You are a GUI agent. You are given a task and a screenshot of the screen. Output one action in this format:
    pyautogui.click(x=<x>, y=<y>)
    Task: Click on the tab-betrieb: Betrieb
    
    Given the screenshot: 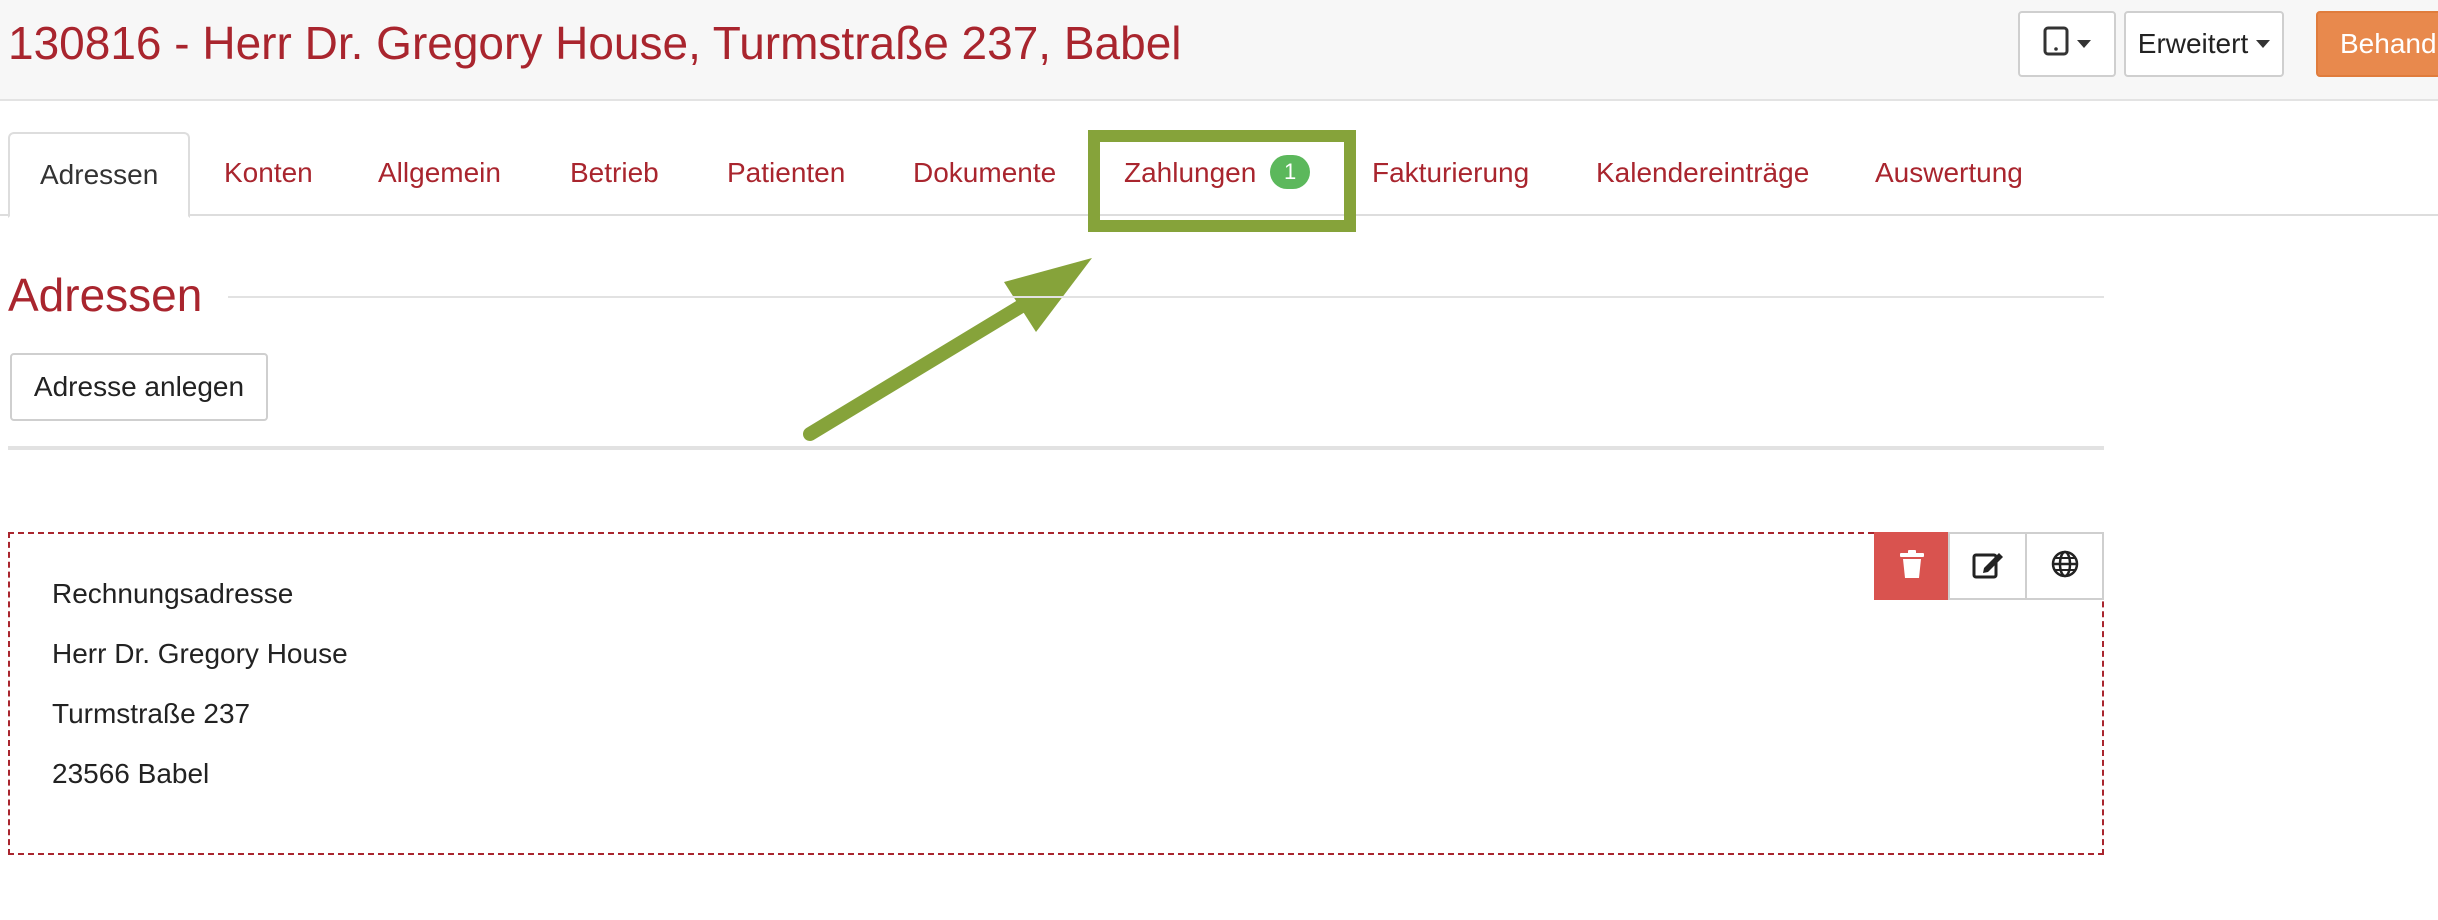 What is the action you would take?
    pyautogui.click(x=614, y=174)
    